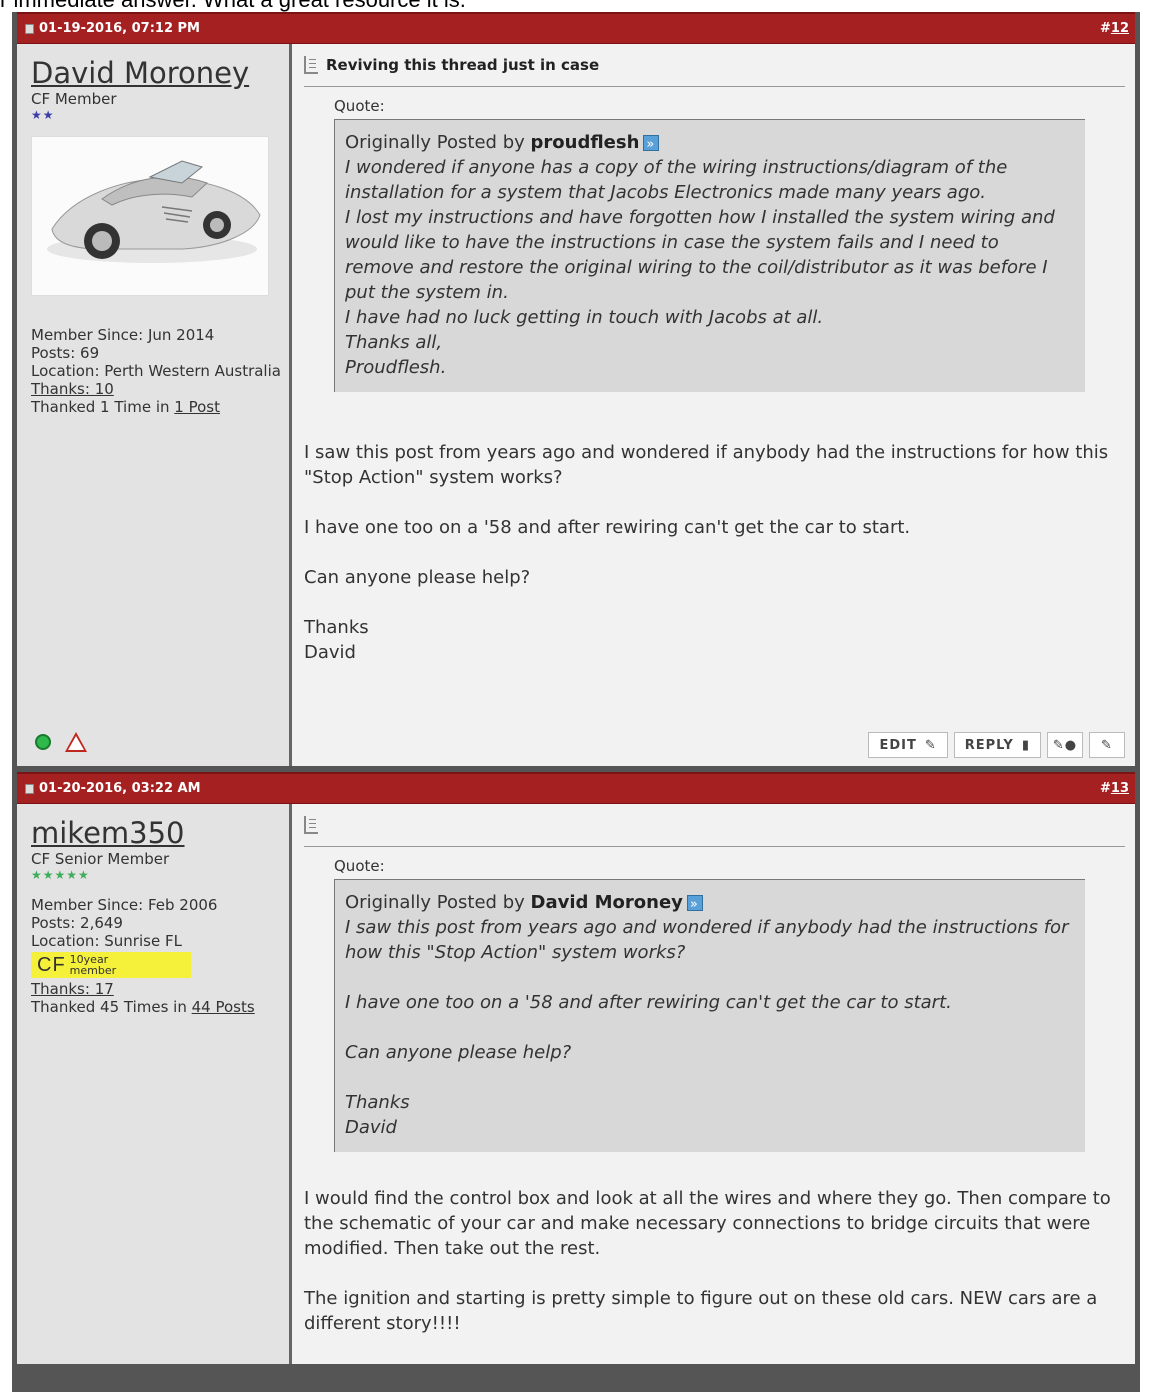 The width and height of the screenshot is (1150, 1392). I want to click on post-header: 01-20-2016, 03:22 AM #13, so click(576, 788).